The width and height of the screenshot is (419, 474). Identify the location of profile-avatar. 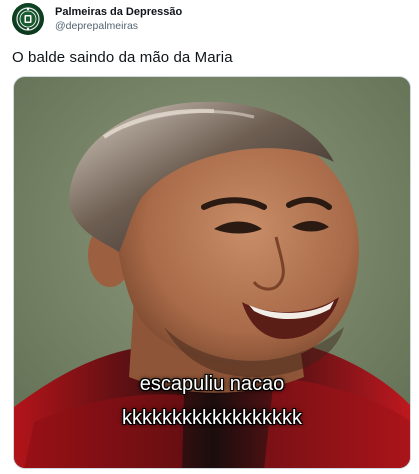
(28, 19).